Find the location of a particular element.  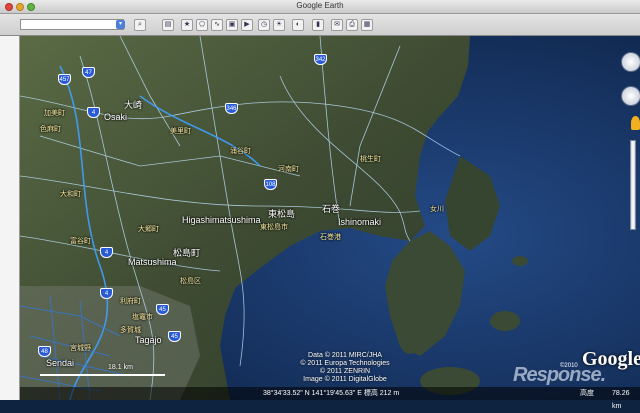

place-label-higashimatsushima-city: 東松島市 is located at coordinates (274, 227).